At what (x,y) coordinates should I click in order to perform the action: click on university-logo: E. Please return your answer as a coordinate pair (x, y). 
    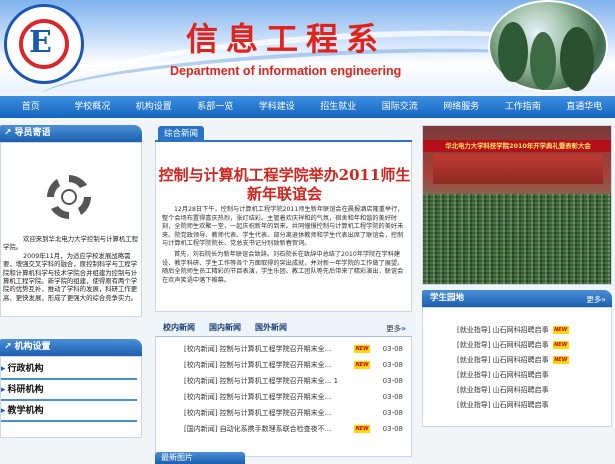
    Looking at the image, I should click on (44, 44).